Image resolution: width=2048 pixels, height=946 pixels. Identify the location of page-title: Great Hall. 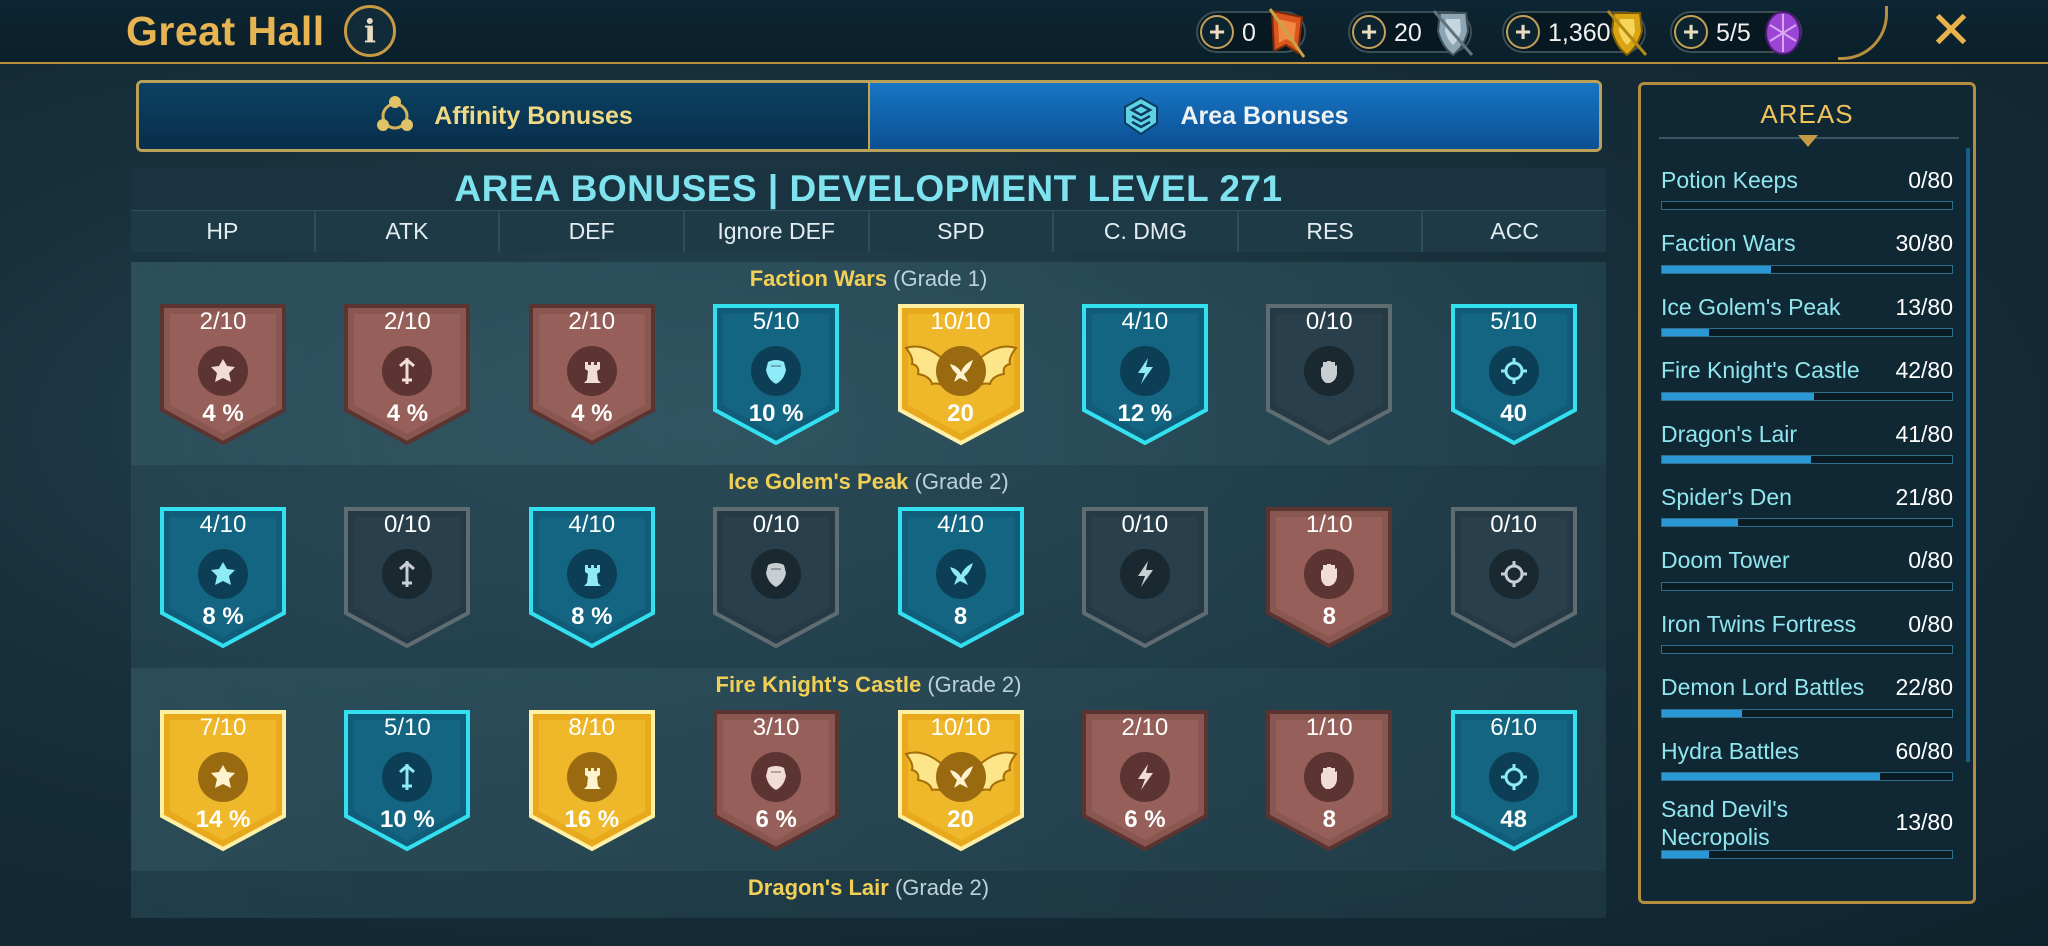
(225, 31).